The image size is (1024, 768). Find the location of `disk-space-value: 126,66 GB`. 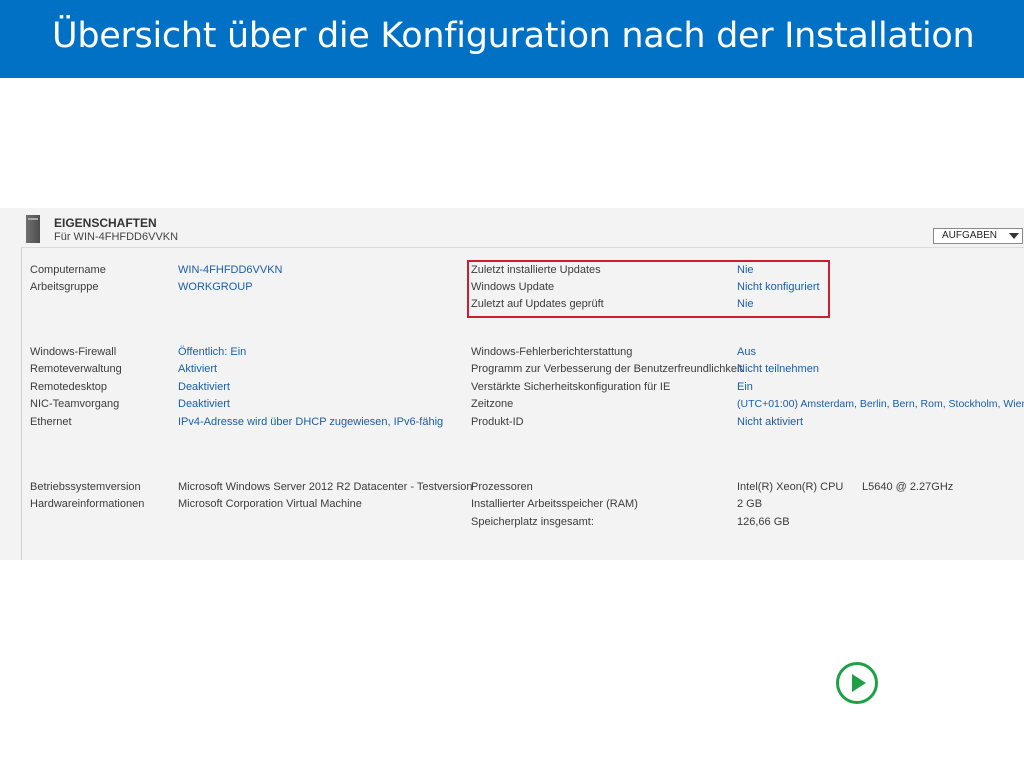

disk-space-value: 126,66 GB is located at coordinates (763, 522).